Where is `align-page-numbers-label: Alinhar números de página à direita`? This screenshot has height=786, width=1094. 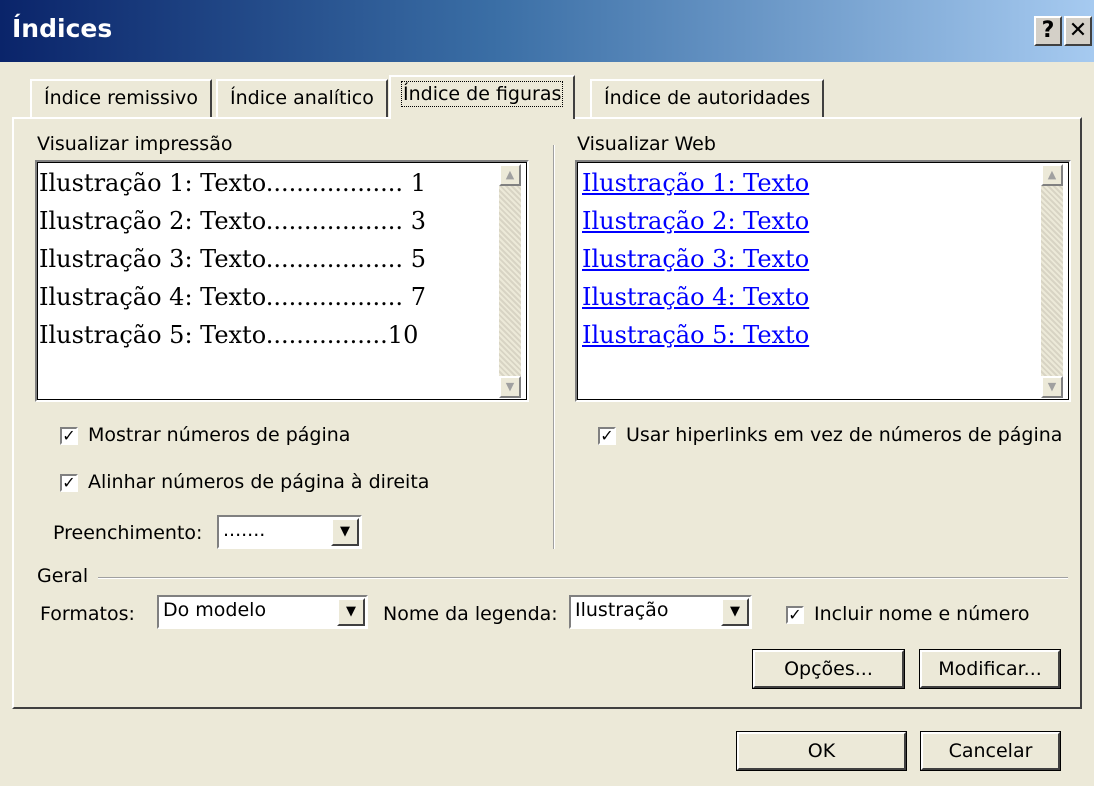
align-page-numbers-label: Alinhar números de página à direita is located at coordinates (259, 482).